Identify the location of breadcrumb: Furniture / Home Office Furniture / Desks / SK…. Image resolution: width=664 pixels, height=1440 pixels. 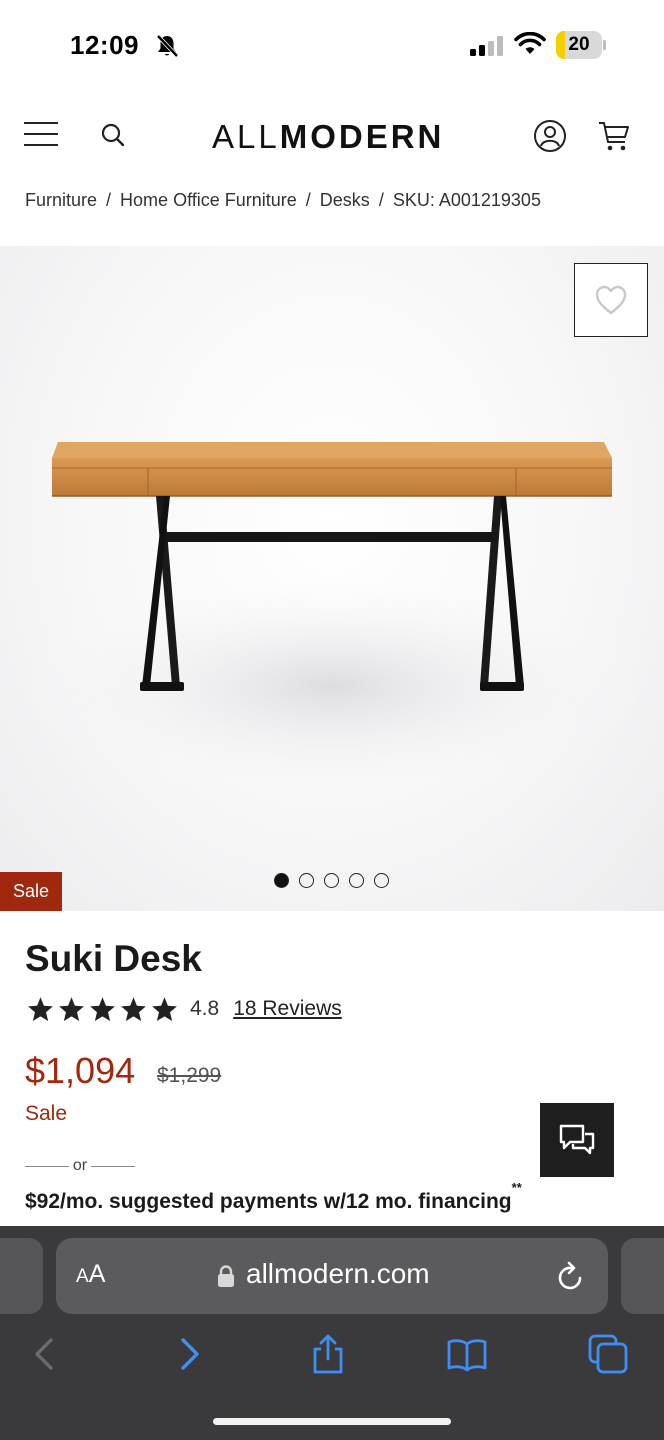
(283, 200).